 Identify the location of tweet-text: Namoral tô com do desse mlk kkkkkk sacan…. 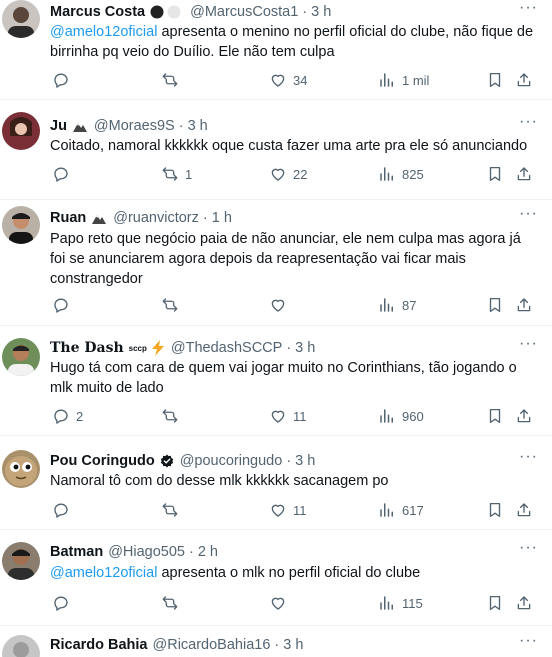
(292, 481).